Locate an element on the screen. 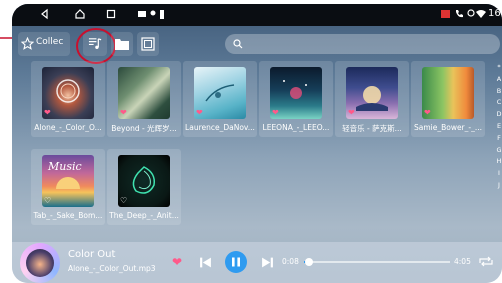 This screenshot has width=502, height=283. status-bar: 16:5 is located at coordinates (257, 15).